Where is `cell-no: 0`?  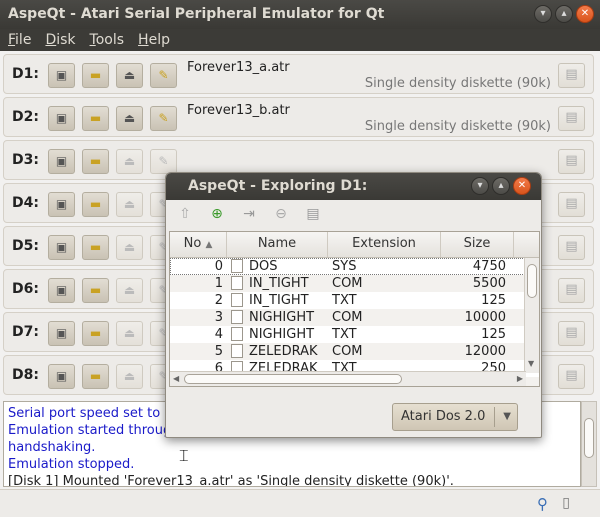
cell-no: 0 is located at coordinates (218, 266).